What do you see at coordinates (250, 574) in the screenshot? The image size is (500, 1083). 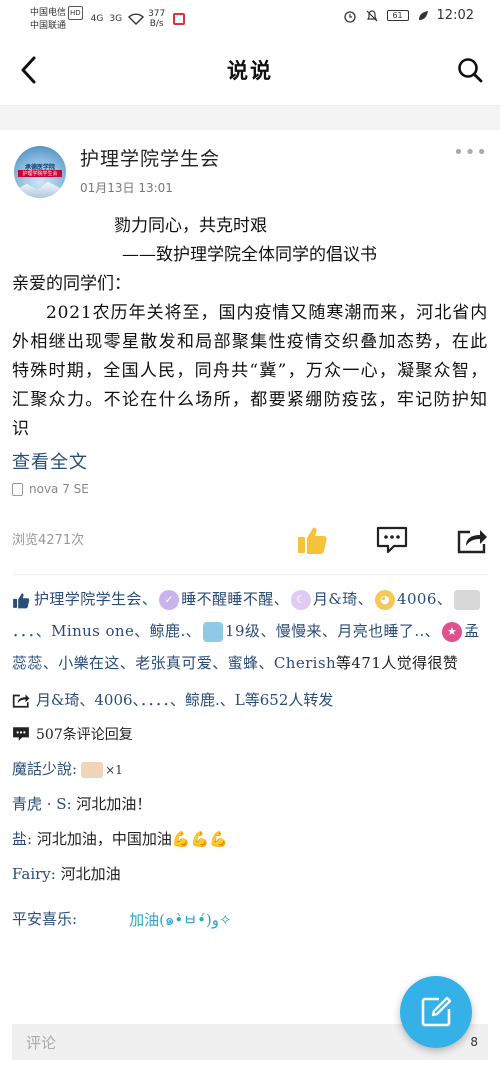 I see `divider` at bounding box center [250, 574].